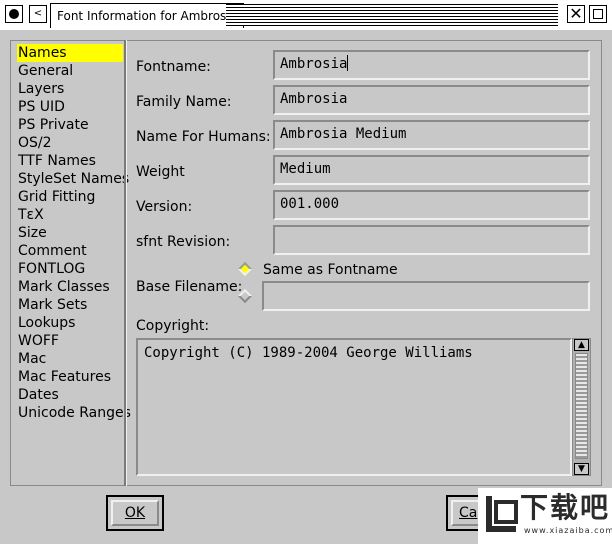  What do you see at coordinates (581, 469) in the screenshot?
I see `scroll-down-icon: ▼` at bounding box center [581, 469].